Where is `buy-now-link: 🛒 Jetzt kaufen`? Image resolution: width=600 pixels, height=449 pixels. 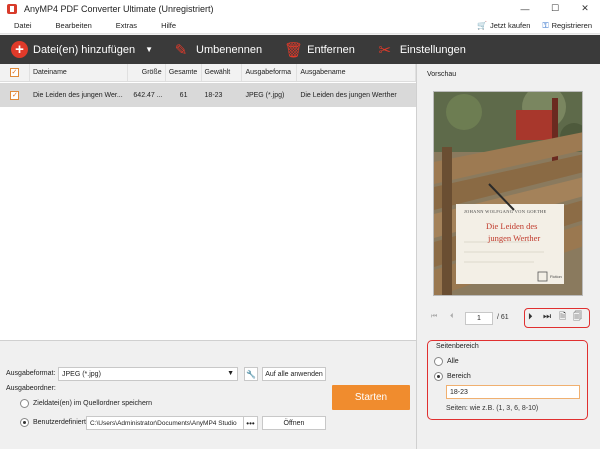
buy-now-link: 🛒 Jetzt kaufen is located at coordinates (503, 25).